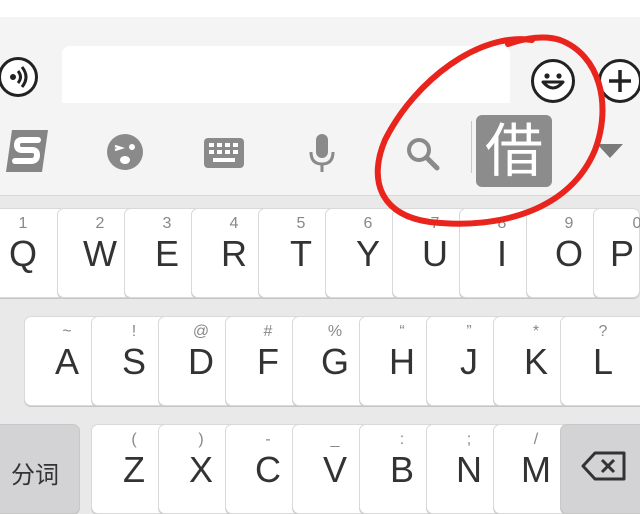 This screenshot has width=640, height=514. I want to click on more-button, so click(619, 81).